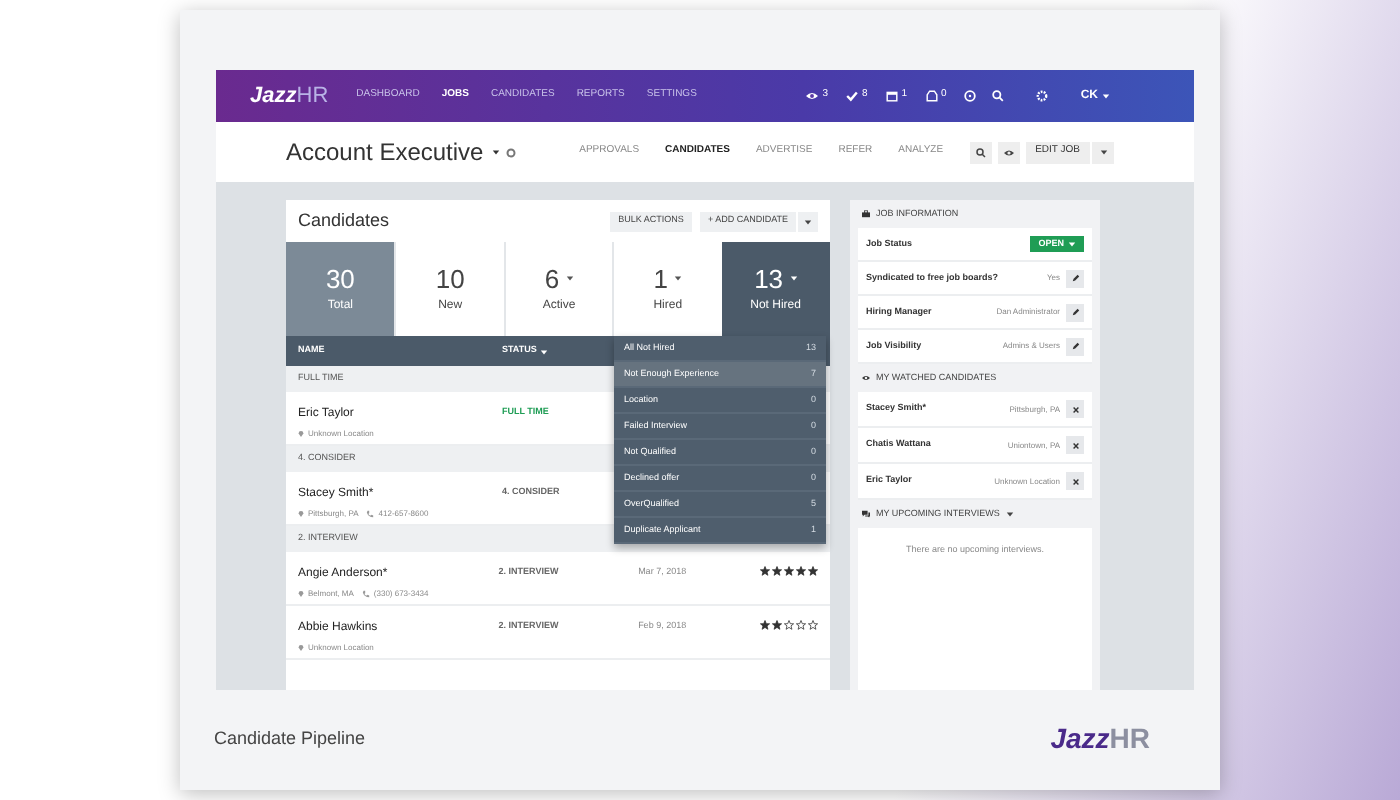  I want to click on check-icon, so click(851, 96).